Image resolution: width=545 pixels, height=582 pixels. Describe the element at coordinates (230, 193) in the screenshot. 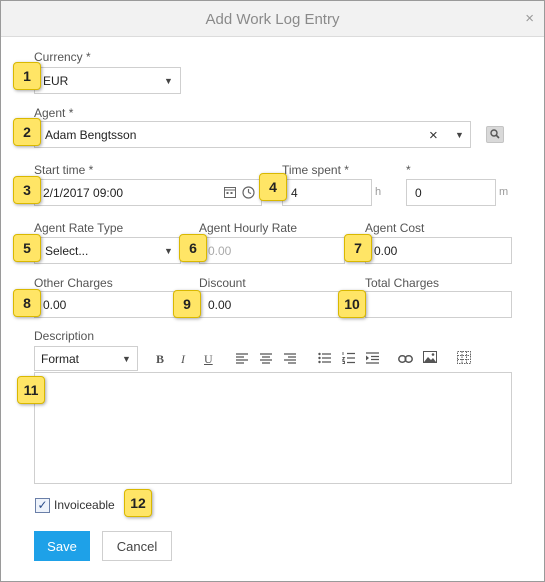

I see `calendar-icon` at that location.